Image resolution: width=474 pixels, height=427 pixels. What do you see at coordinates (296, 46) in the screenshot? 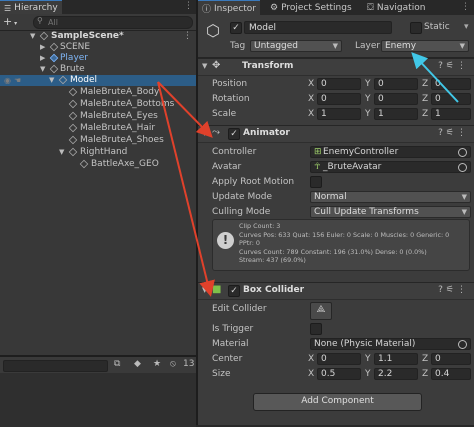
I see `tag-dropdown: Untagged ▼` at bounding box center [296, 46].